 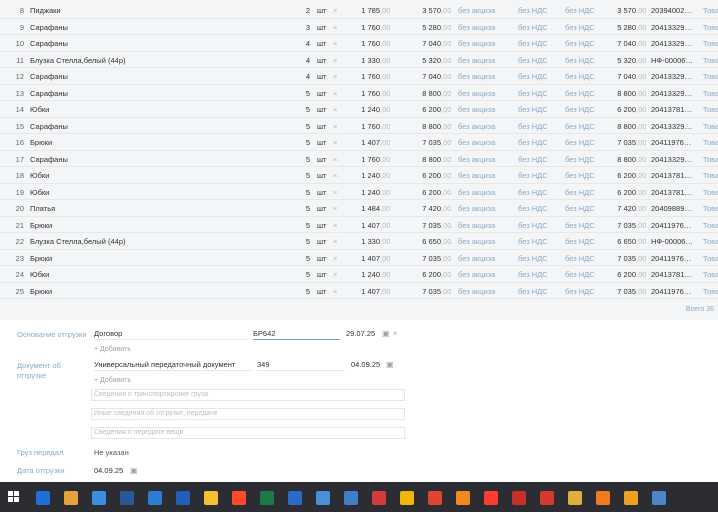 What do you see at coordinates (626, 109) in the screenshot?
I see `cell-total: 6 200` at bounding box center [626, 109].